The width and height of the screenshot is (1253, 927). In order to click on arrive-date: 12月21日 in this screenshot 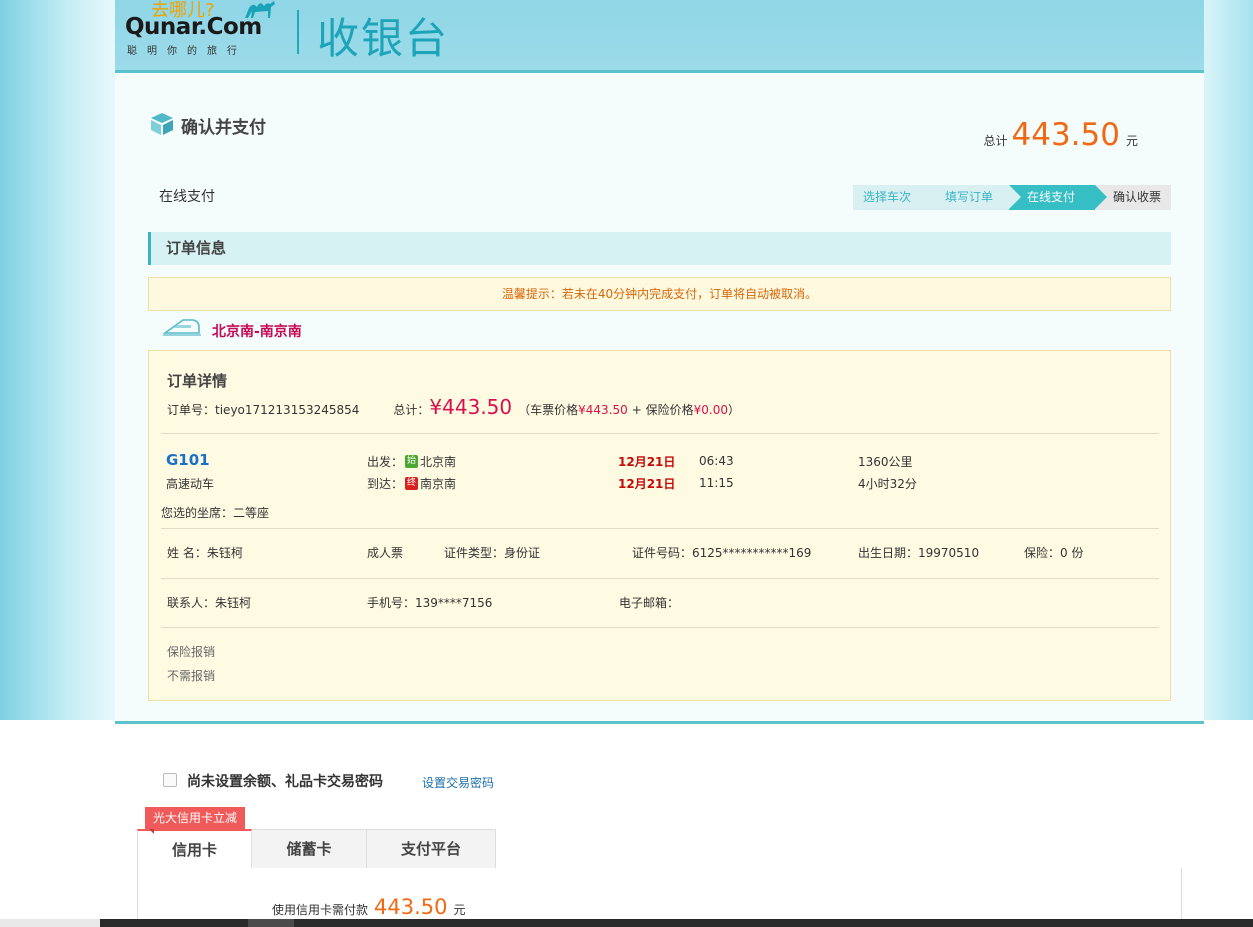, I will do `click(647, 484)`.